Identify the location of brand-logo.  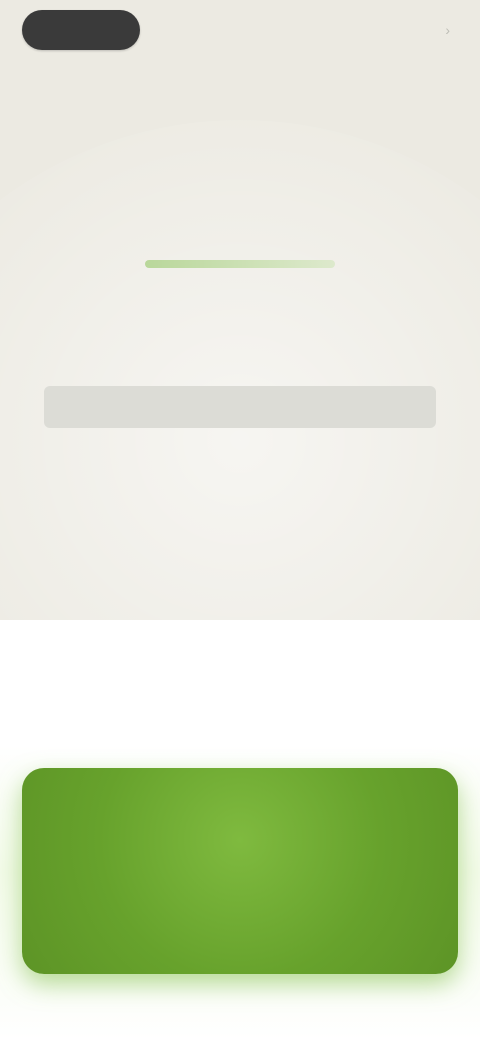
(240, 291).